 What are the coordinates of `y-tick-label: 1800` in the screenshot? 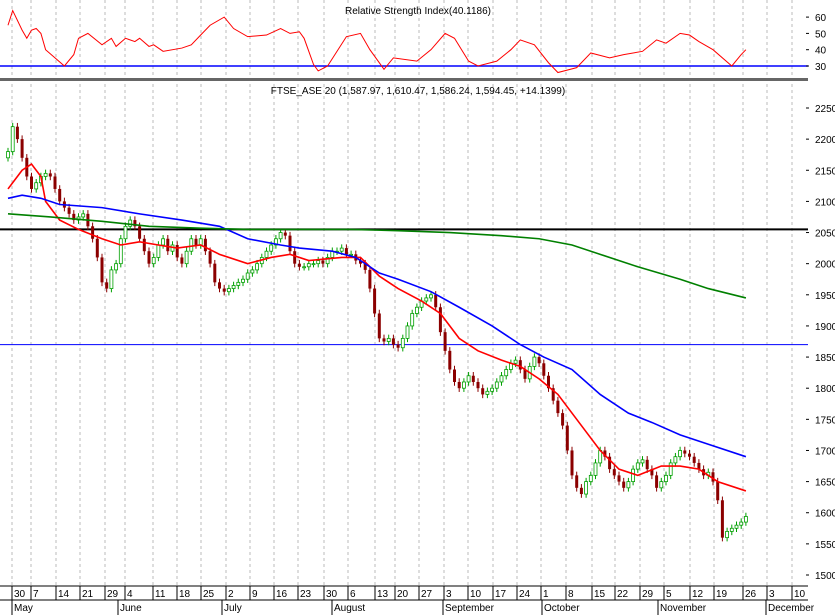 It's located at (825, 389).